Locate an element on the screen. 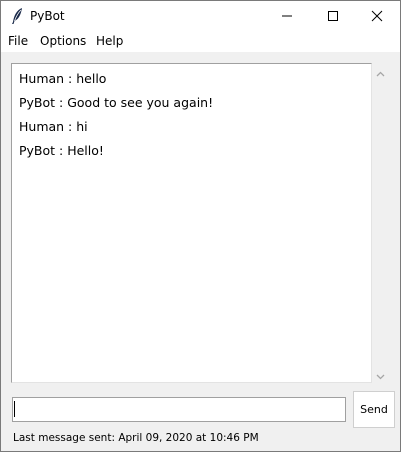 This screenshot has height=452, width=401. menu-file: File is located at coordinates (18, 41).